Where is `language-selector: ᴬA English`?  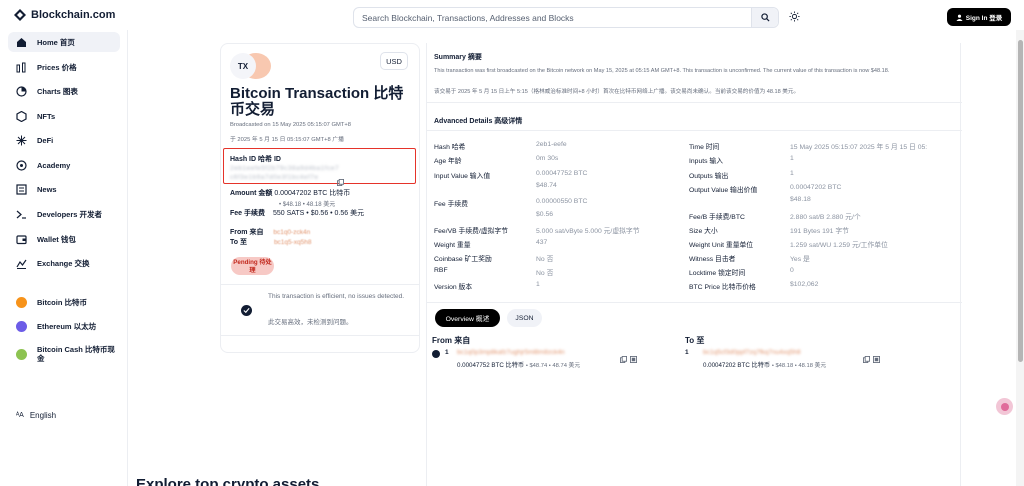
language-selector: ᴬA English is located at coordinates (36, 415).